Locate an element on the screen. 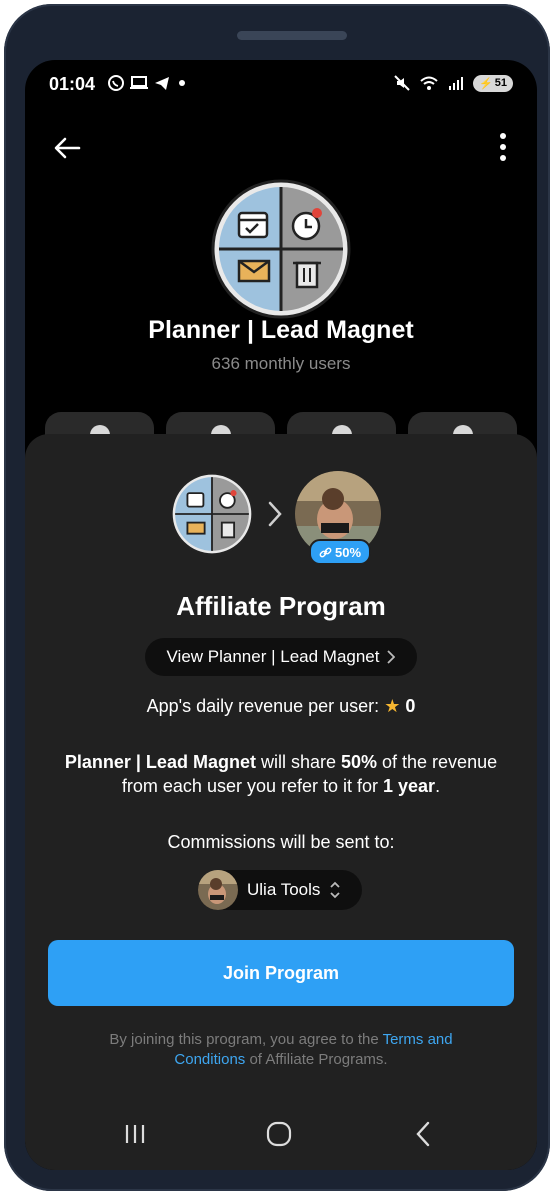 The width and height of the screenshot is (554, 1195). home-button is located at coordinates (279, 1134).